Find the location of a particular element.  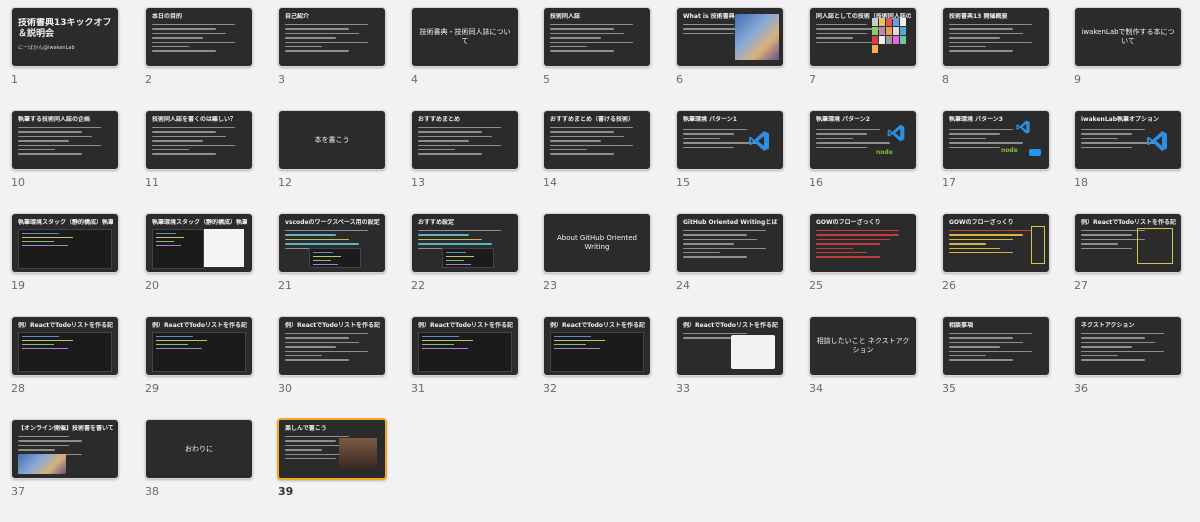

slide-thumbnail: 技術同人誌 is located at coordinates (597, 37).